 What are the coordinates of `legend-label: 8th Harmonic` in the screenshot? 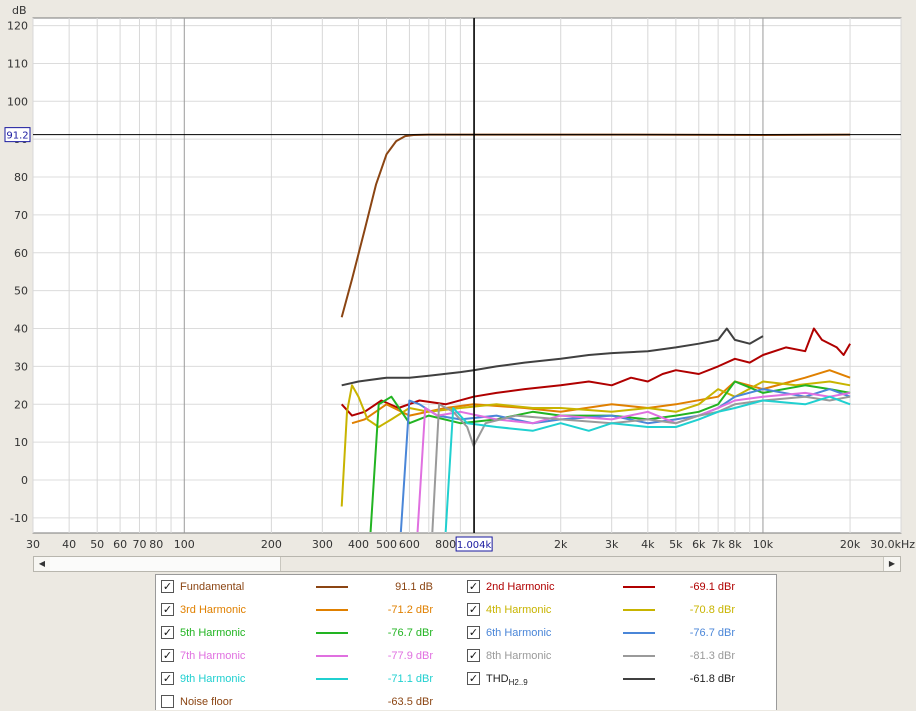 It's located at (519, 656).